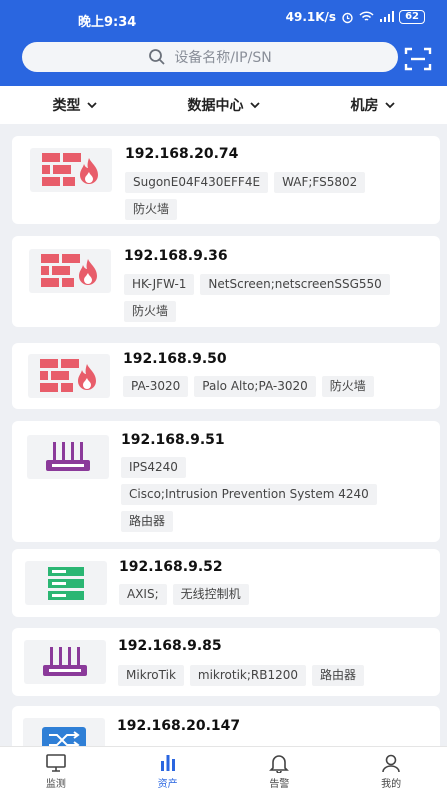 This screenshot has height=795, width=447. Describe the element at coordinates (66, 106) in the screenshot. I see `filter-type-label: 类型` at that location.